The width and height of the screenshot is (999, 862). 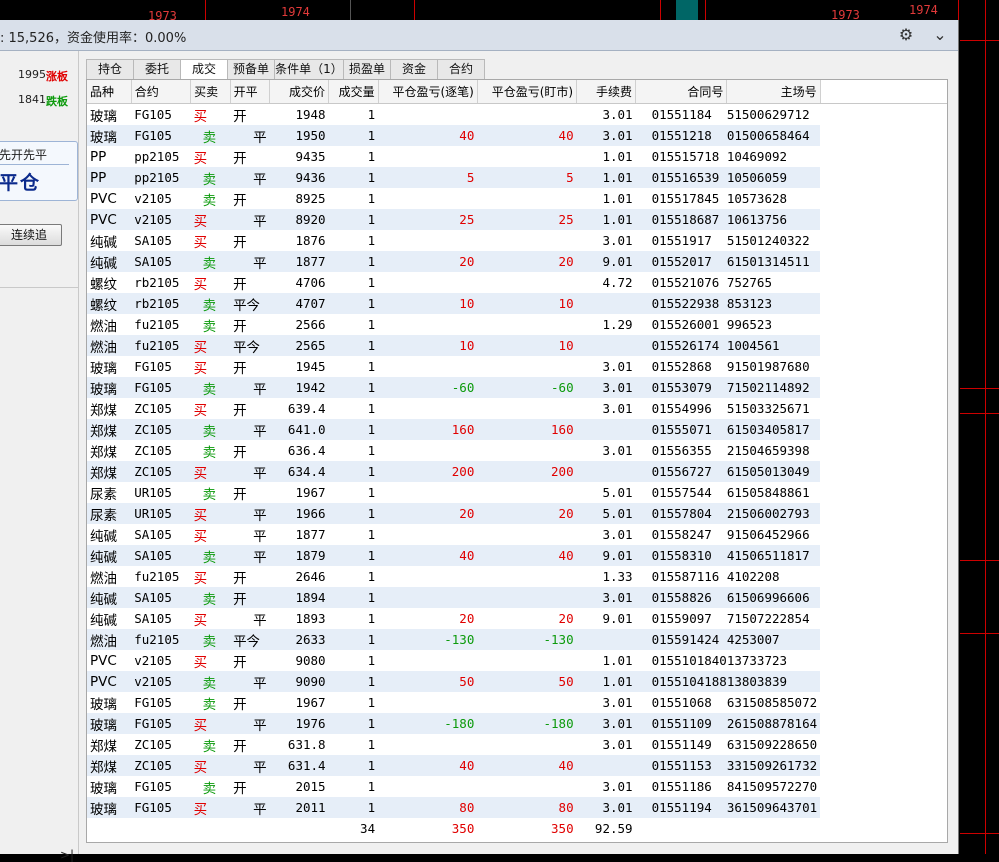 What do you see at coordinates (527, 92) in the screenshot?
I see `column-header: 平仓盈亏(盯市)` at bounding box center [527, 92].